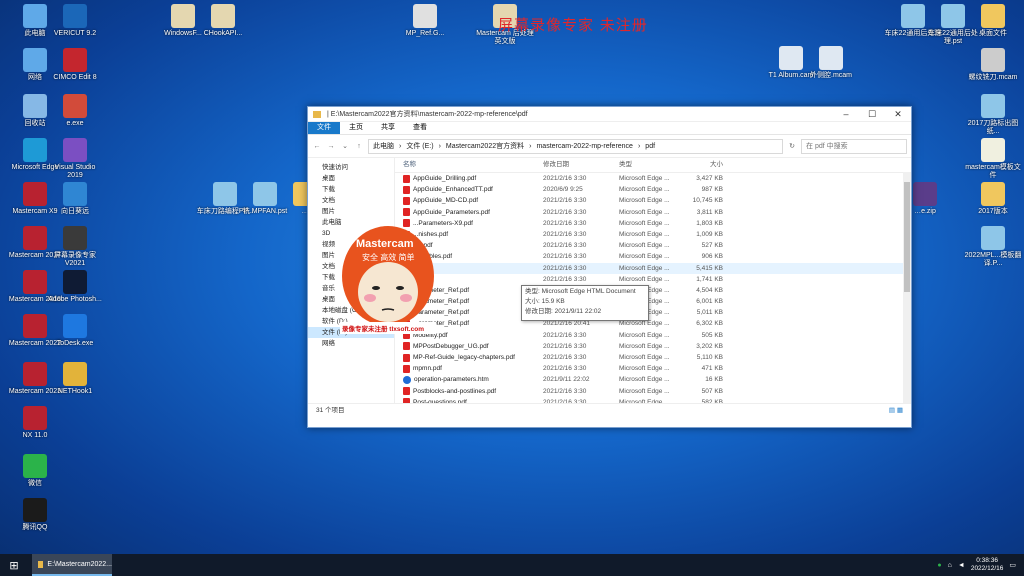 This screenshot has width=1024, height=576. I want to click on desktop-icon: NETHook1, so click(75, 379).